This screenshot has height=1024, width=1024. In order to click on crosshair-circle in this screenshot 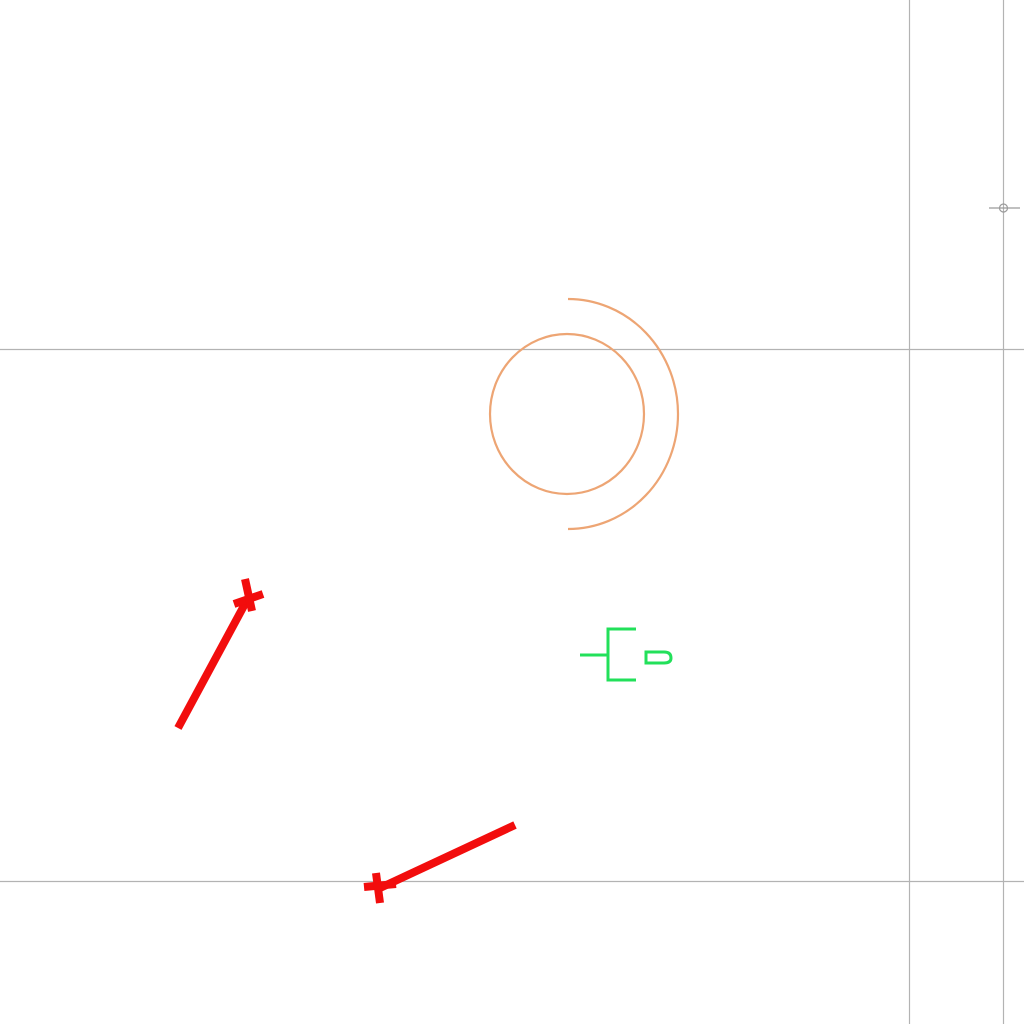, I will do `click(1004, 208)`.